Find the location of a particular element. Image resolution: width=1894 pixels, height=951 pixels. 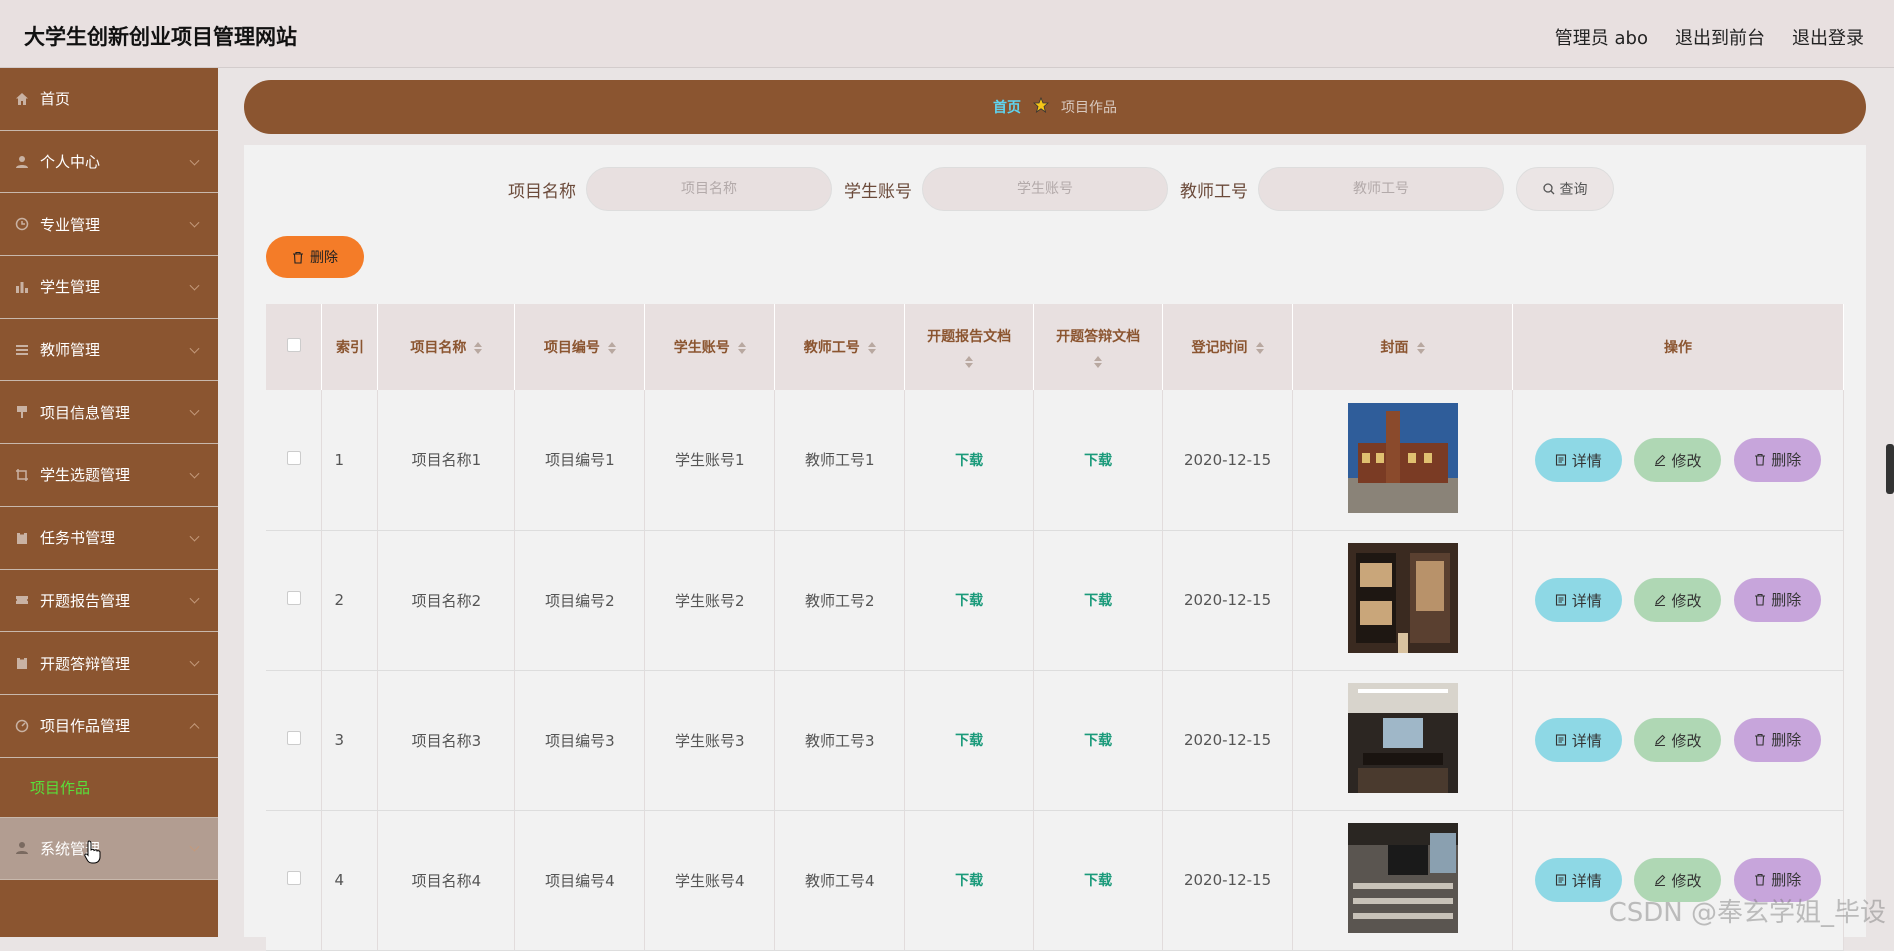

sidebar-item-system: 系统管理 is located at coordinates (109, 849).